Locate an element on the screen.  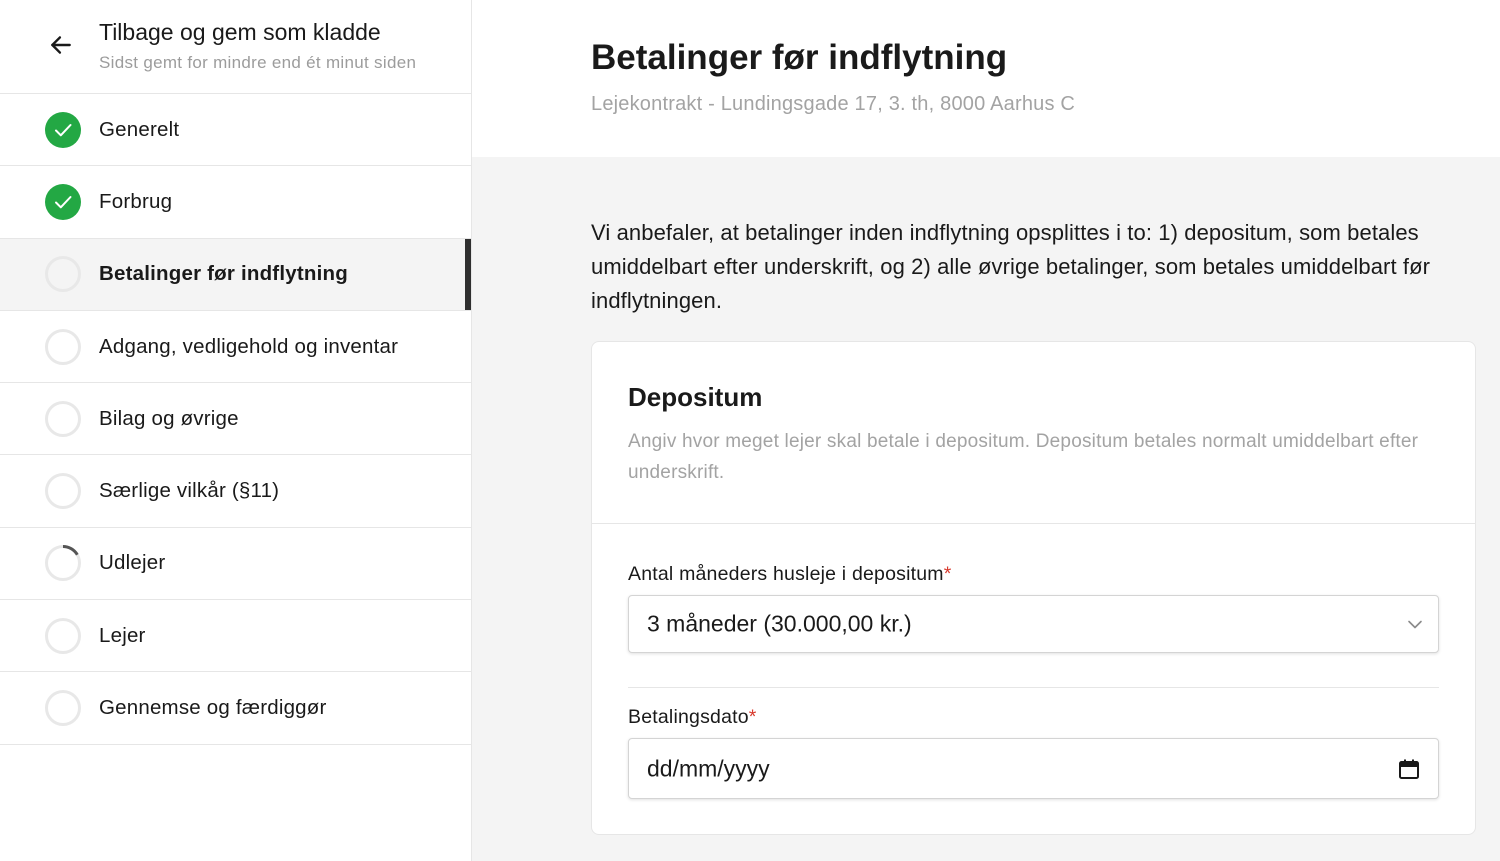
date-placeholder: dd/mm/yyyy is located at coordinates (708, 768).